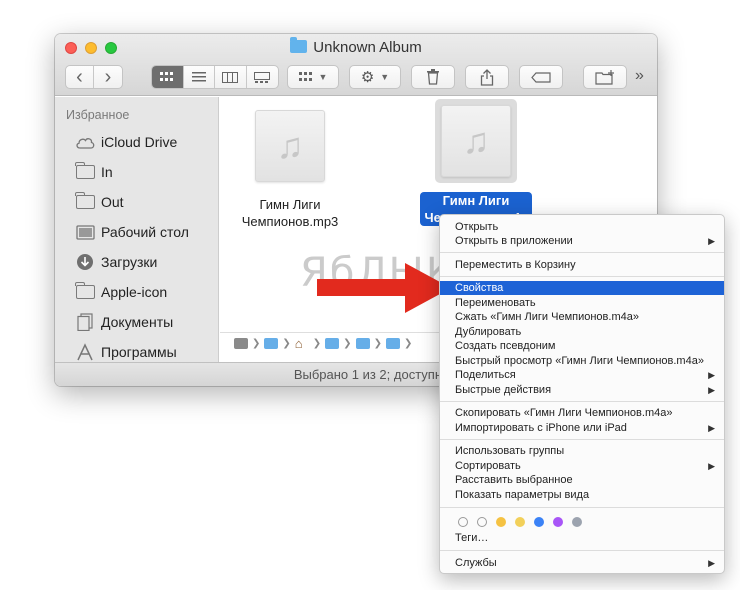  Describe the element at coordinates (112, 202) in the screenshot. I see `sidebar-item-label: Out` at that location.